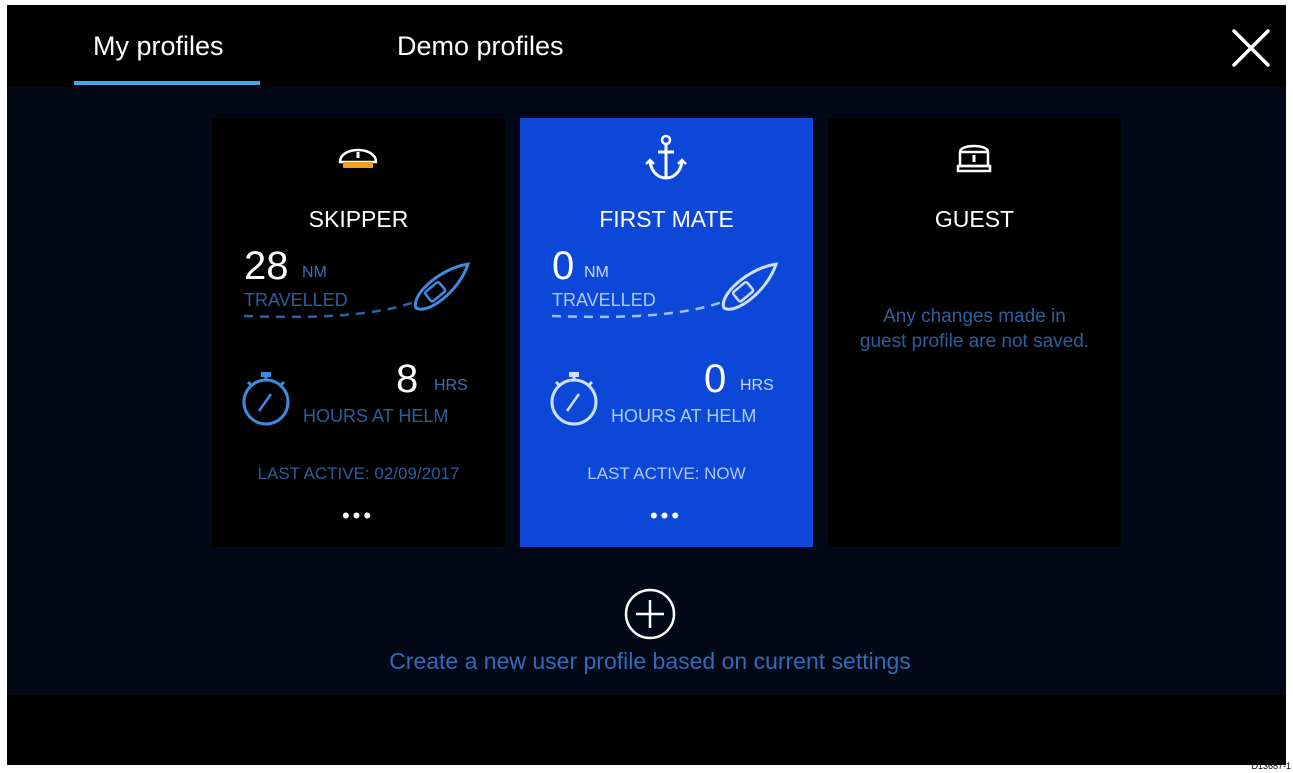  I want to click on hours-value: 0, so click(715, 379).